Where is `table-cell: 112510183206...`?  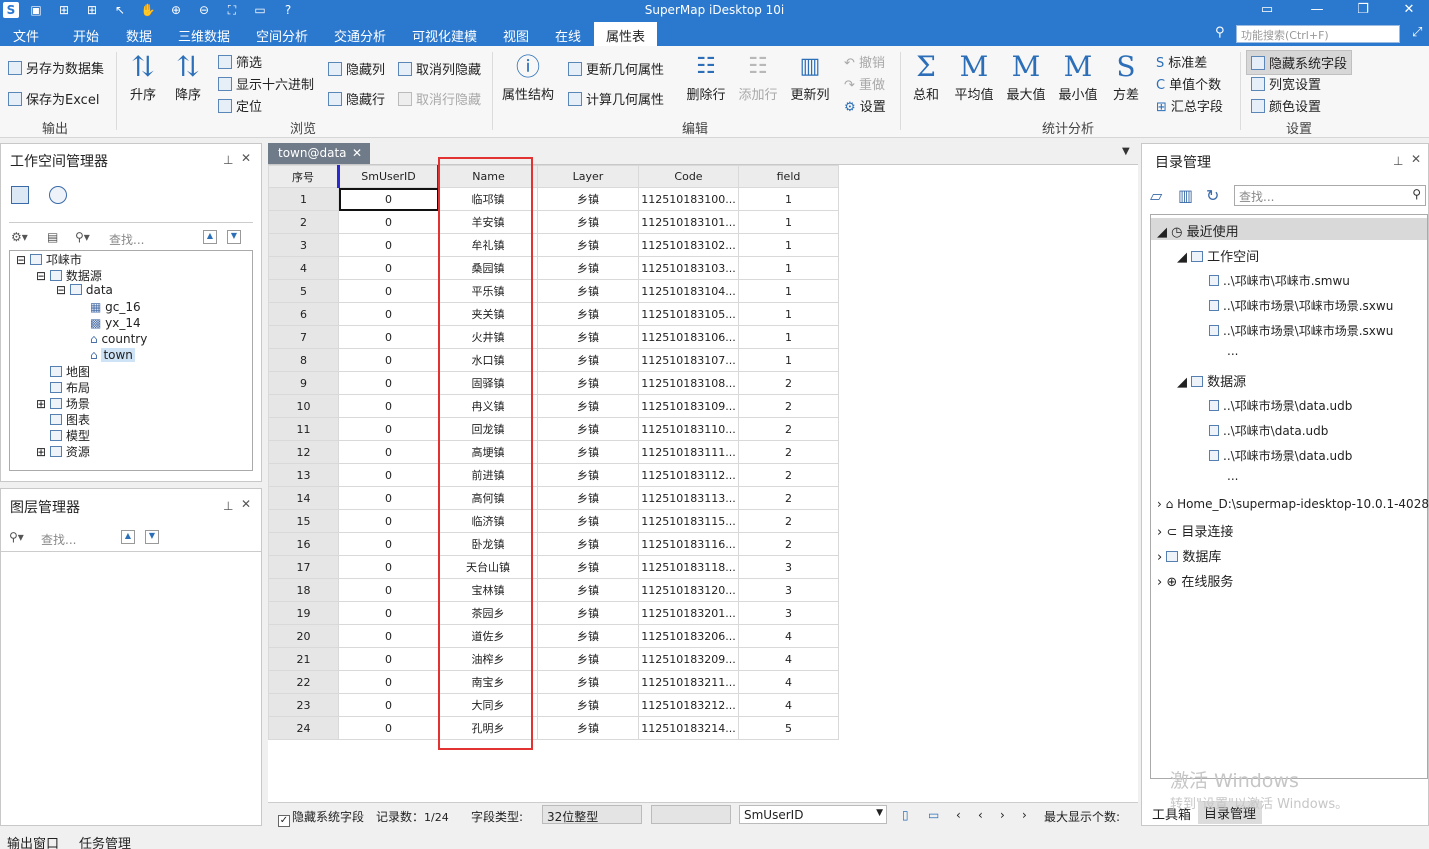 table-cell: 112510183206... is located at coordinates (688, 636).